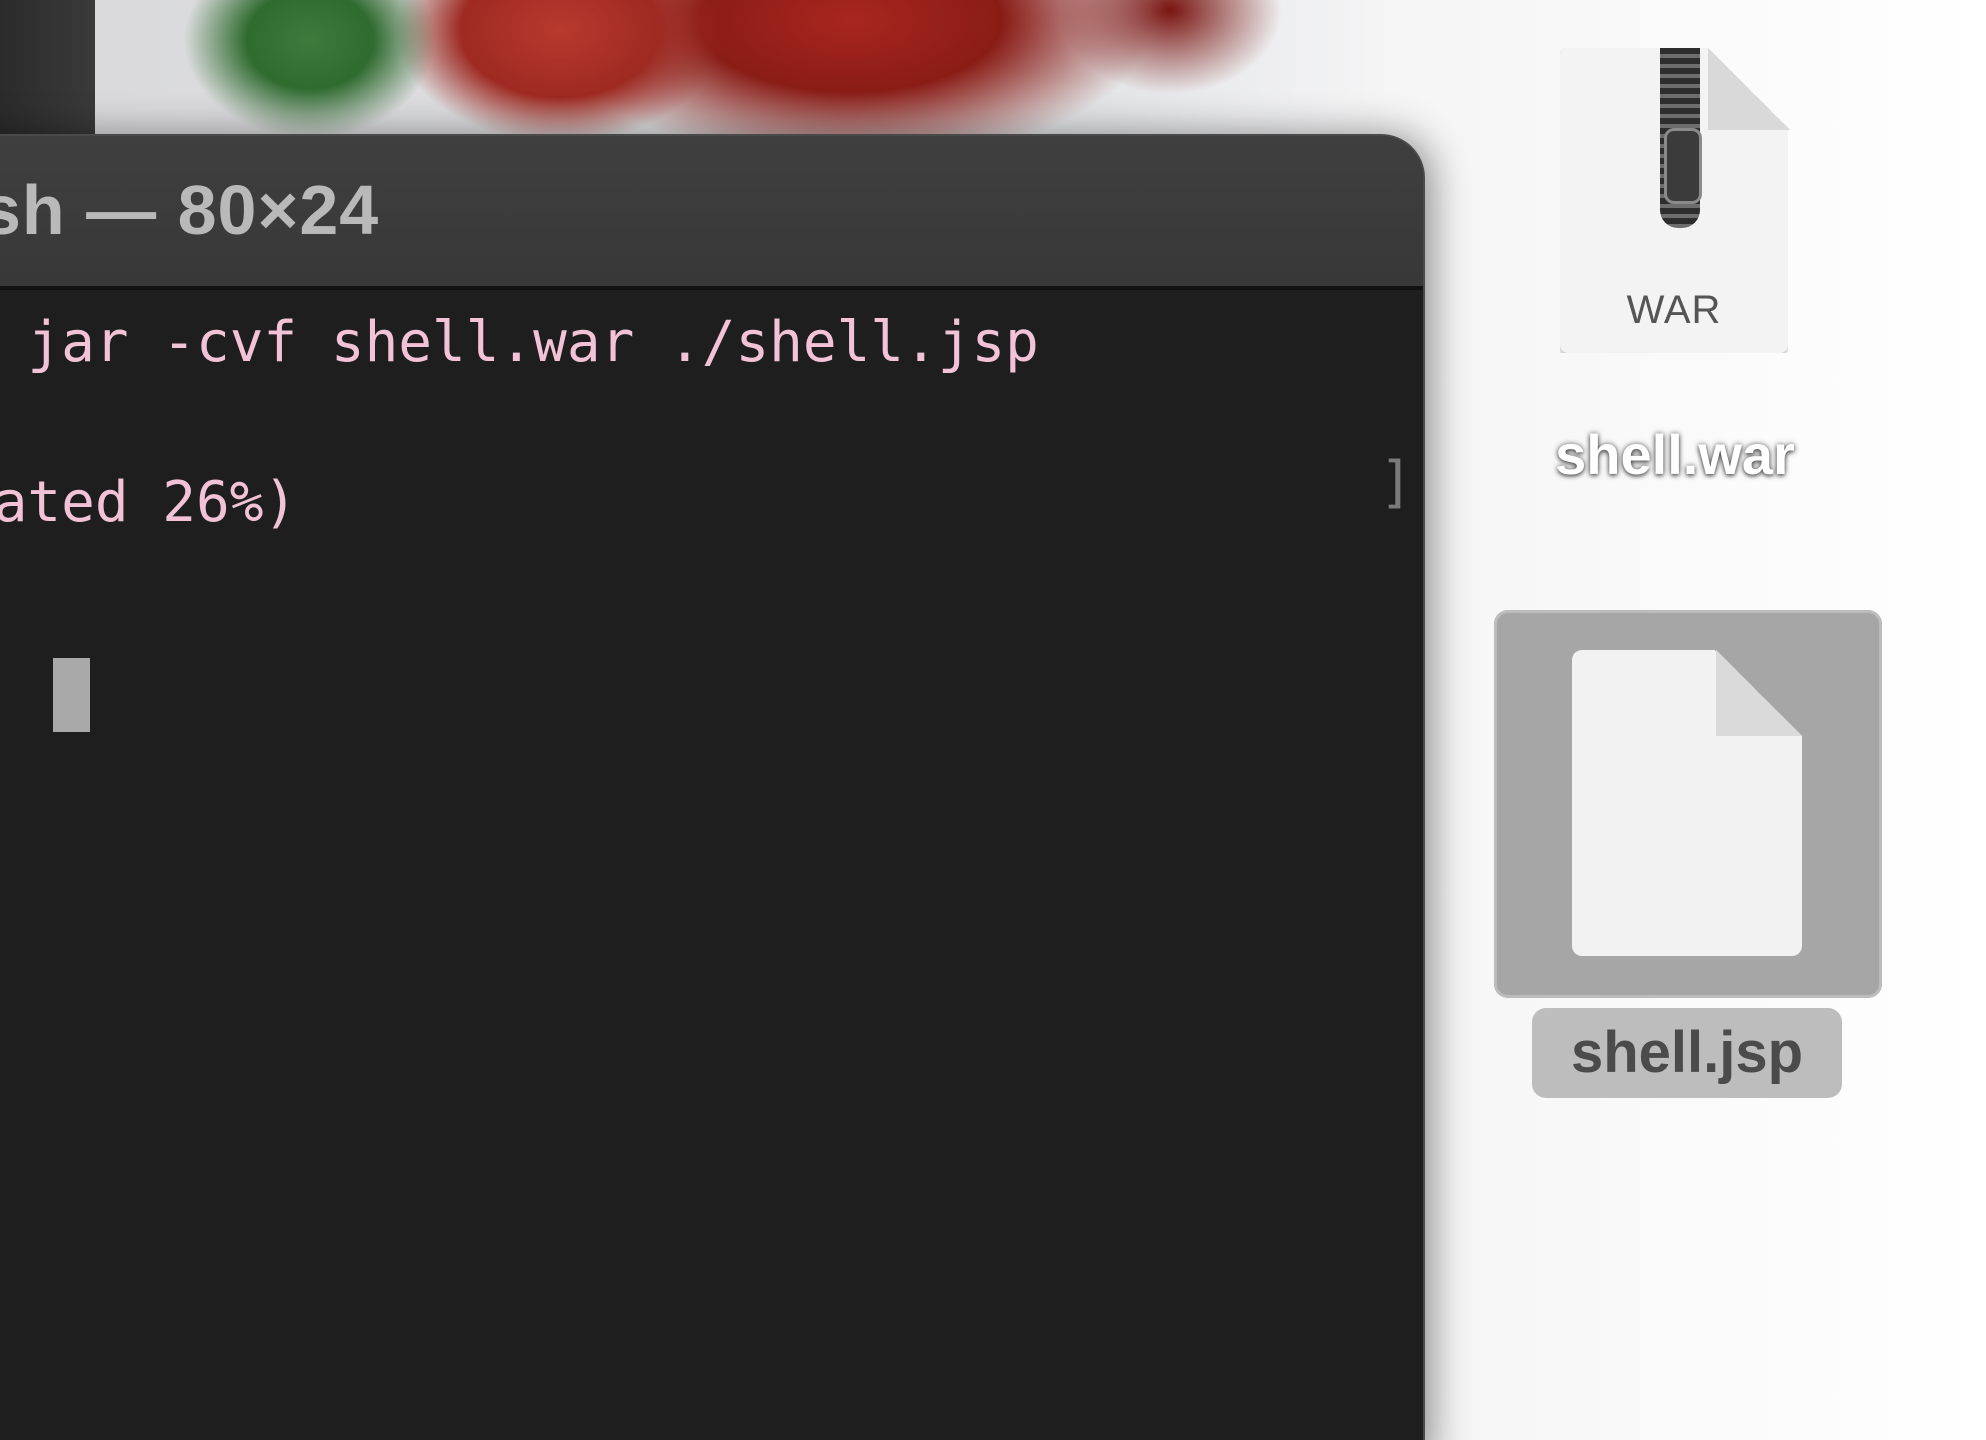 The height and width of the screenshot is (1440, 1986). I want to click on terminal-line-prompt: %, so click(13, 602).